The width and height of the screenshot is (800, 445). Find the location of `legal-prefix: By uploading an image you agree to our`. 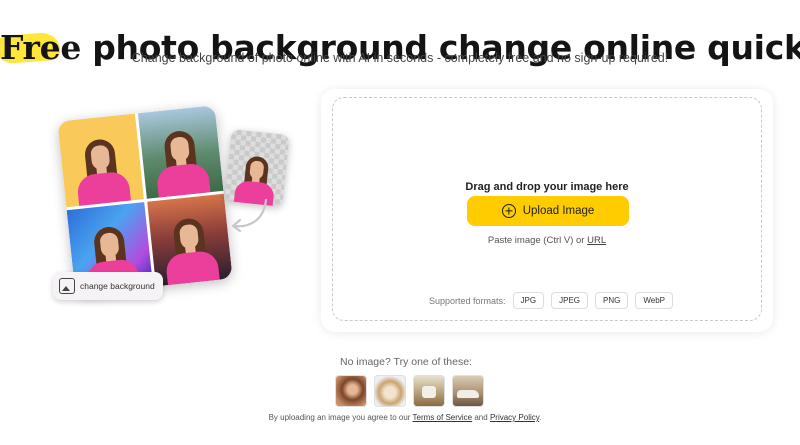

legal-prefix: By uploading an image you agree to our is located at coordinates (339, 417).